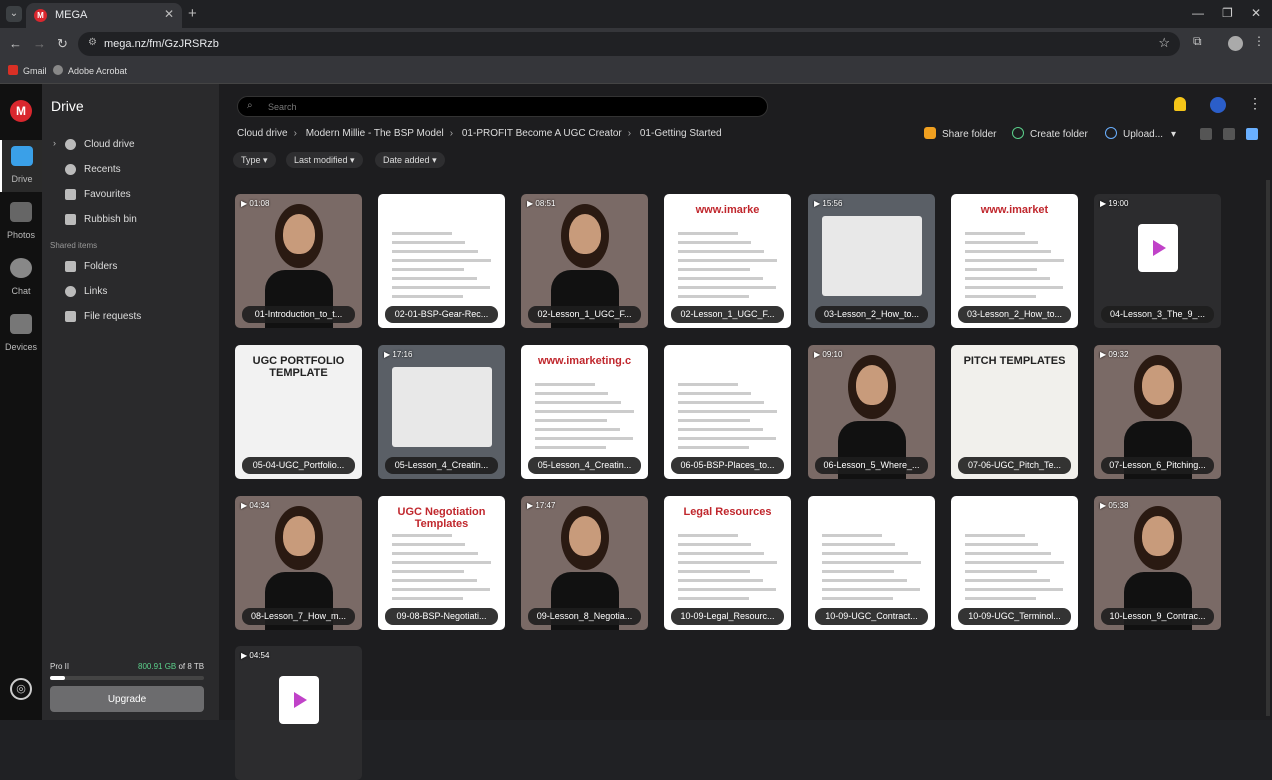 This screenshot has height=780, width=1272. Describe the element at coordinates (324, 160) in the screenshot. I see `filter-last-modified: Last modified ▾` at that location.